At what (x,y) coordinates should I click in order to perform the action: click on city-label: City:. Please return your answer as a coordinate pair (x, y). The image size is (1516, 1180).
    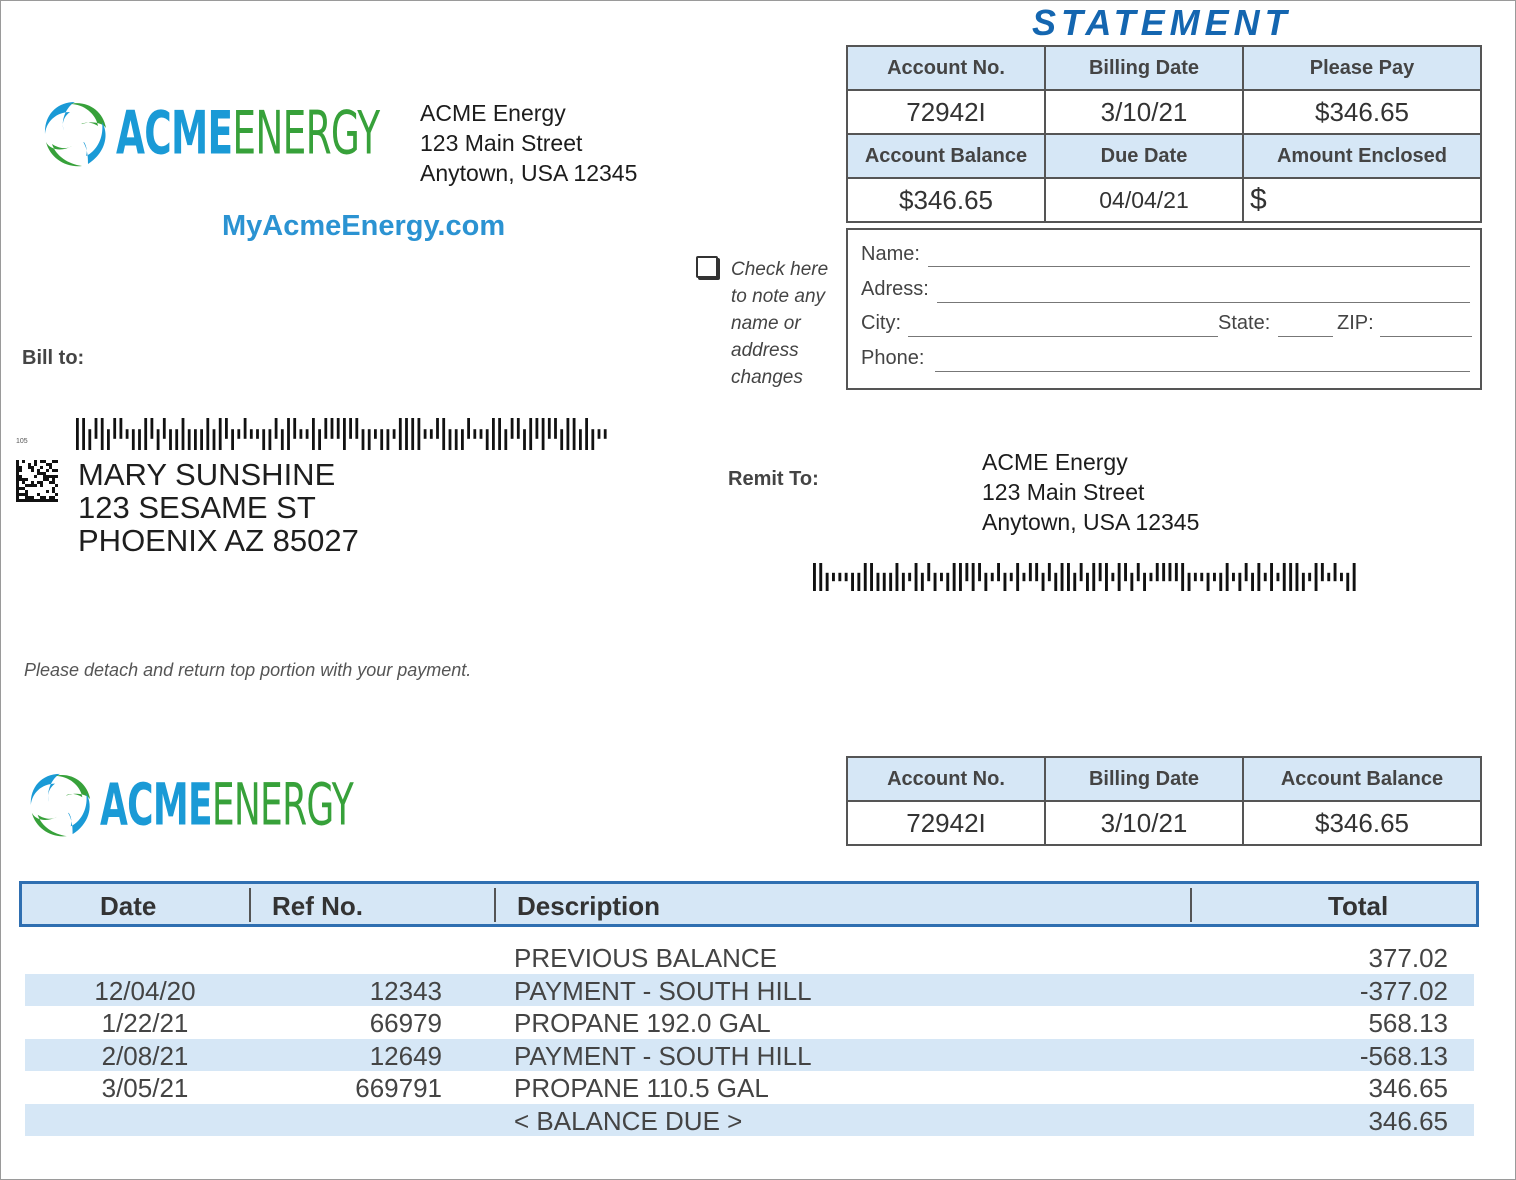
    Looking at the image, I should click on (881, 323).